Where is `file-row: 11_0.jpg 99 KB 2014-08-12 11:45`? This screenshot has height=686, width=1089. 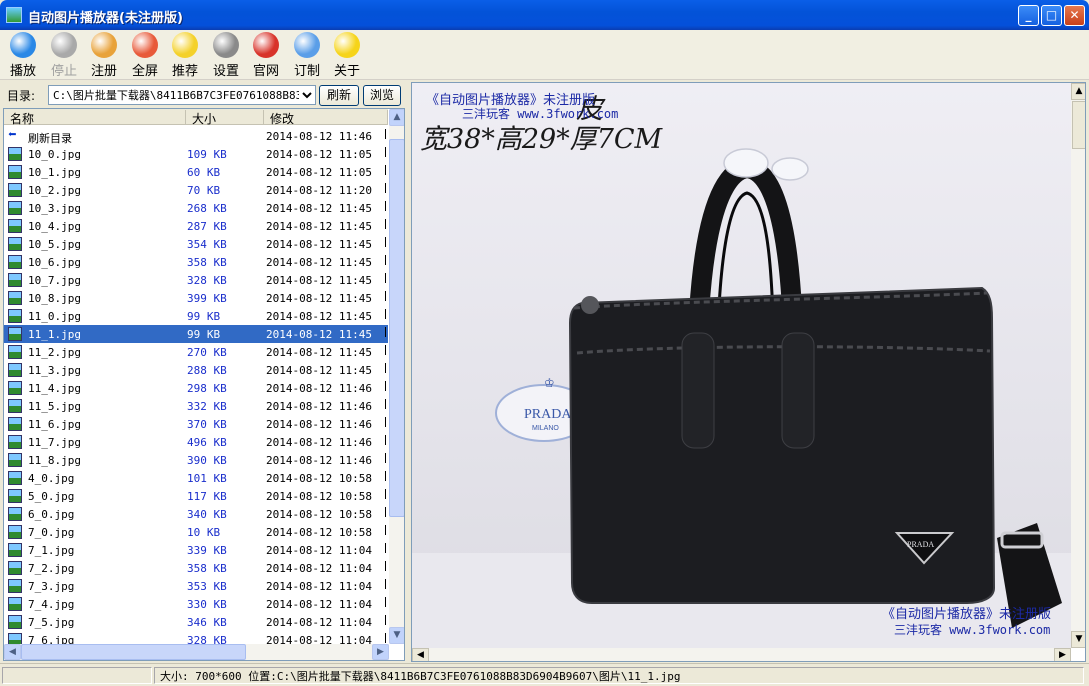
file-row: 11_0.jpg 99 KB 2014-08-12 11:45 is located at coordinates (196, 316).